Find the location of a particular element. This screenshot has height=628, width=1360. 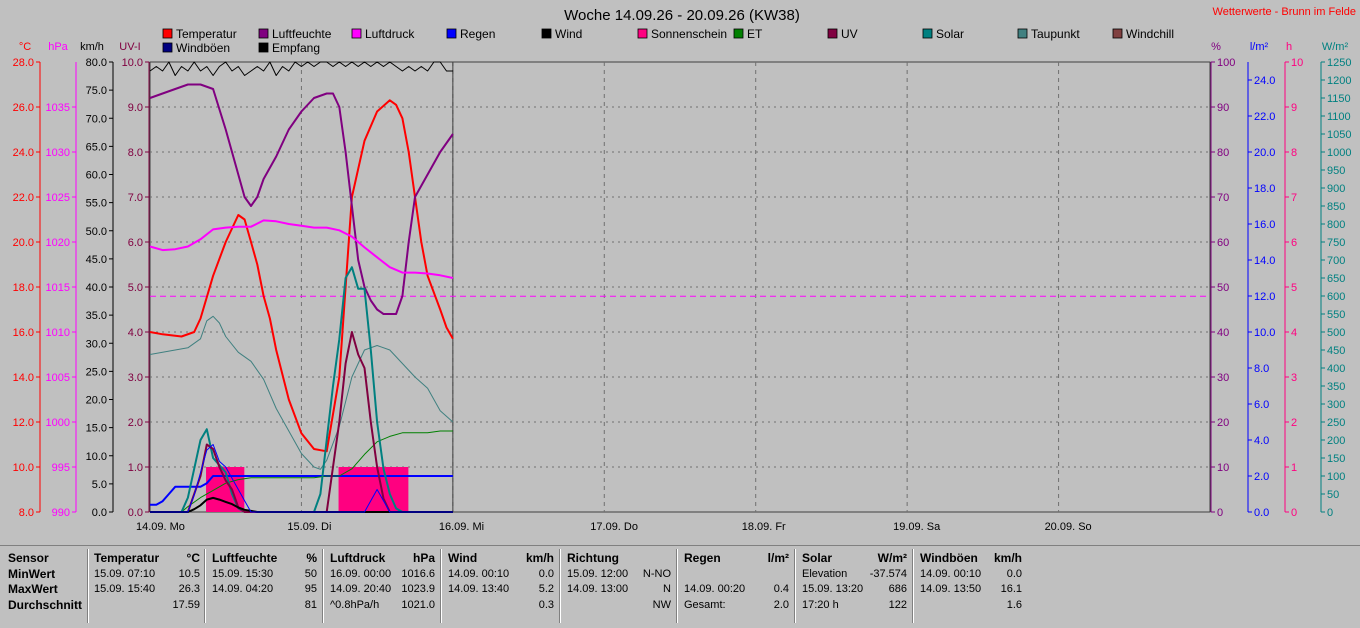

source-label: Wetterwerte - Brunn im Felde is located at coordinates (1284, 12).